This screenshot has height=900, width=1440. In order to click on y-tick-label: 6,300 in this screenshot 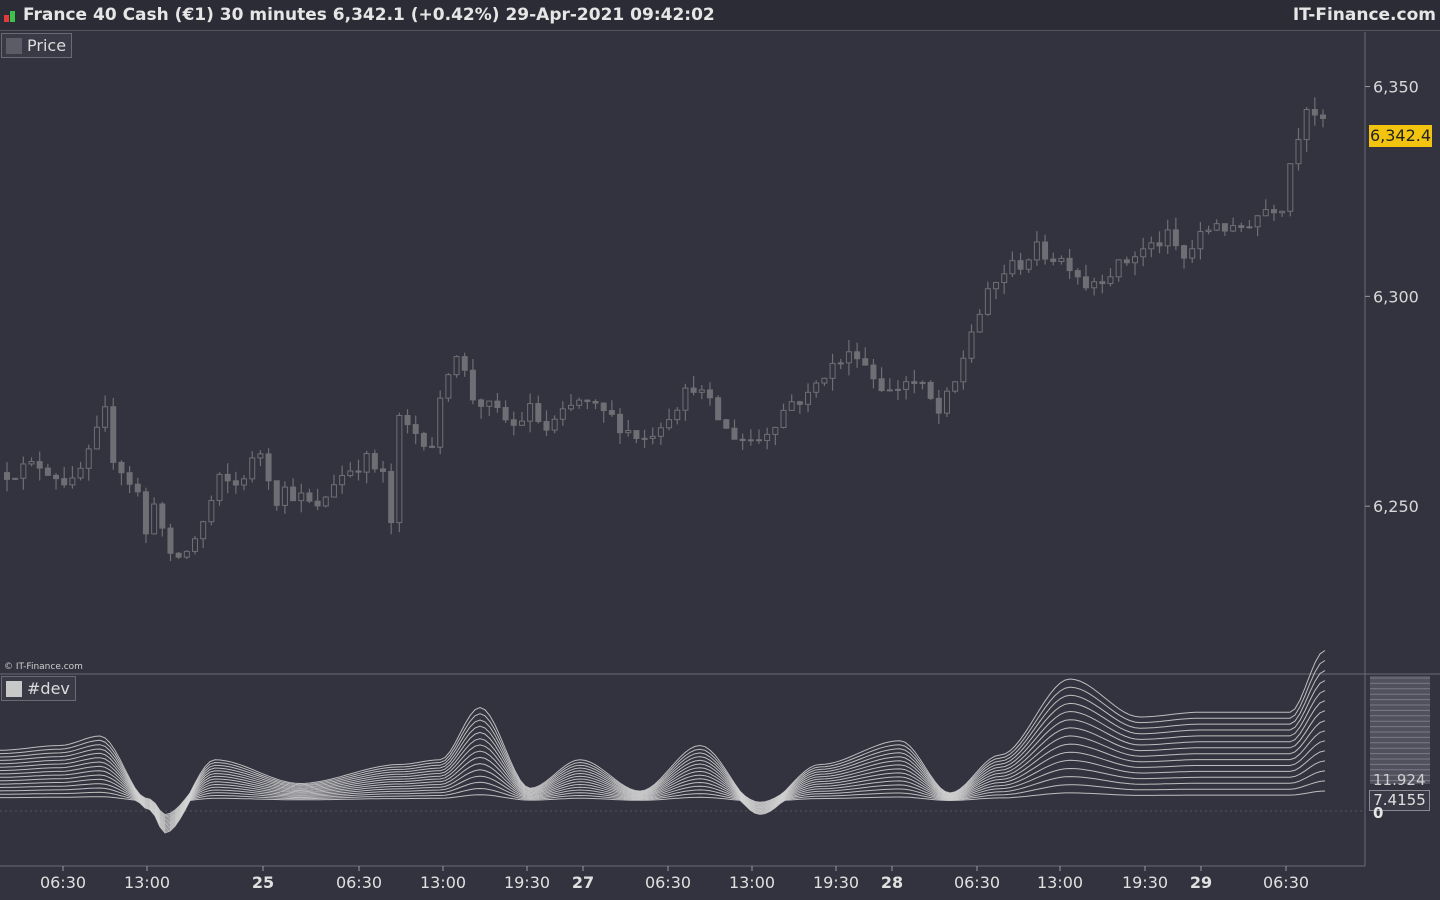, I will do `click(1396, 296)`.